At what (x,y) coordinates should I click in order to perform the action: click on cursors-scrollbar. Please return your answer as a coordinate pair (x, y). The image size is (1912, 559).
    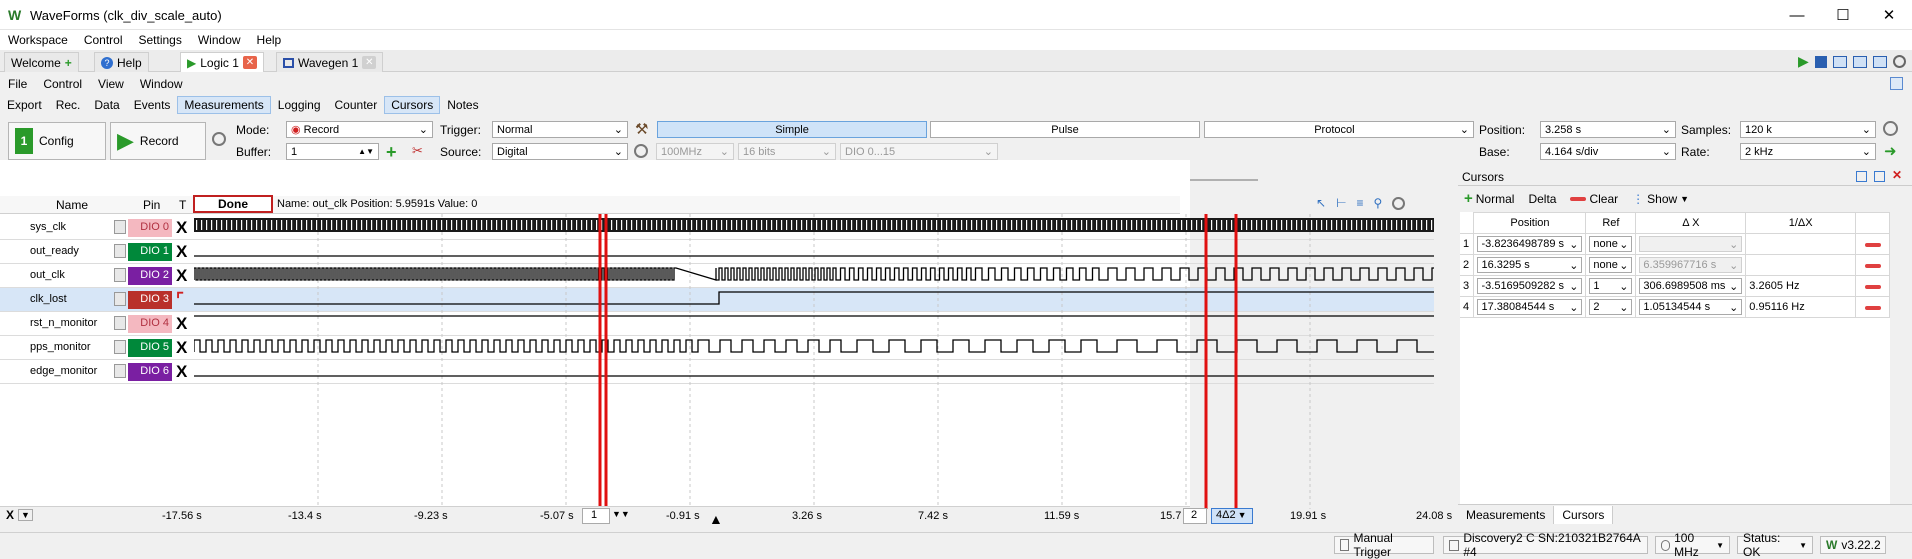
    Looking at the image, I should click on (1900, 357).